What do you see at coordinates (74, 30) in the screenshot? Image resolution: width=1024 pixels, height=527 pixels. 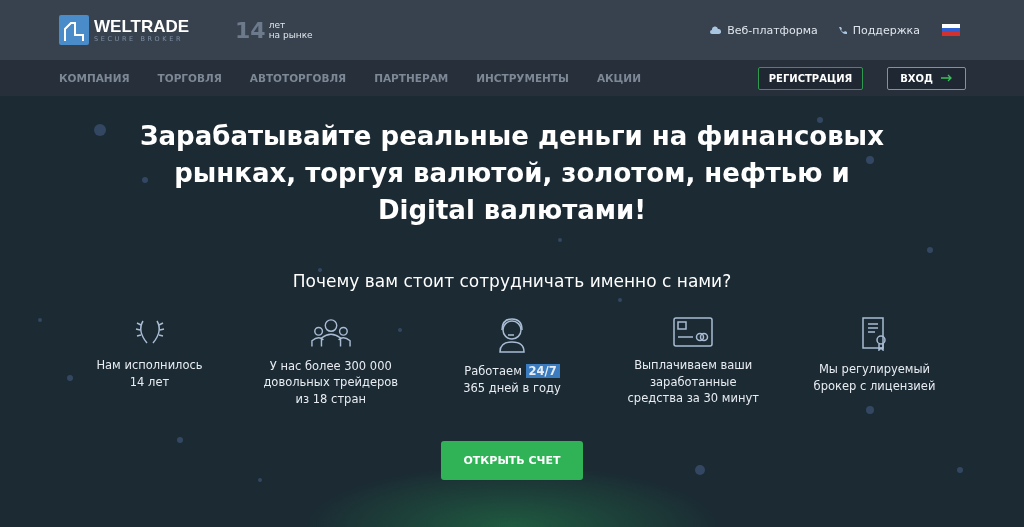 I see `logo-icon` at bounding box center [74, 30].